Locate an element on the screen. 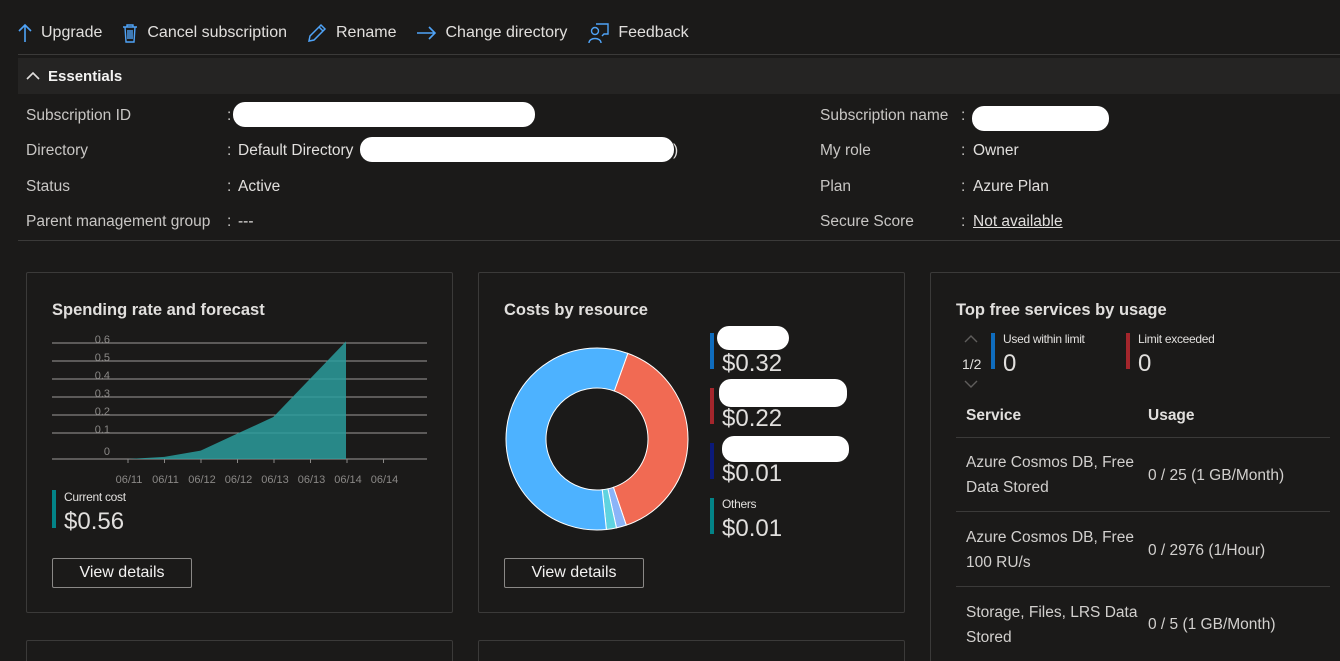 The height and width of the screenshot is (661, 1340). costs-view-details-button: View details is located at coordinates (574, 573).